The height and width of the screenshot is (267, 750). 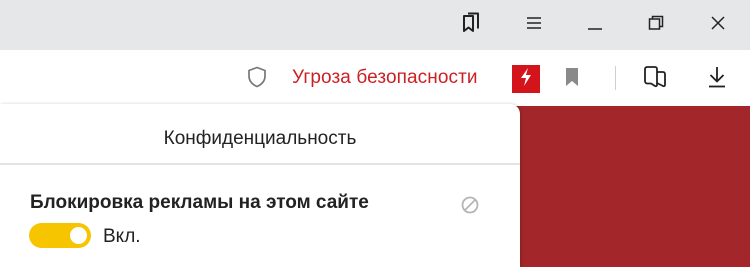 I want to click on security-threat-label: Угроза безопасности, so click(x=385, y=78).